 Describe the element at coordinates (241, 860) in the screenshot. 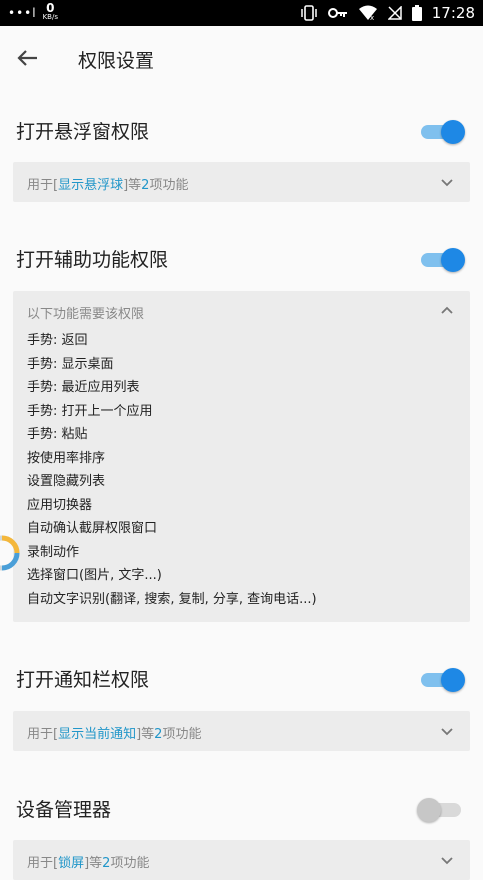

I see `device-admin-panel: 用于[锁屏]等2项功能` at that location.